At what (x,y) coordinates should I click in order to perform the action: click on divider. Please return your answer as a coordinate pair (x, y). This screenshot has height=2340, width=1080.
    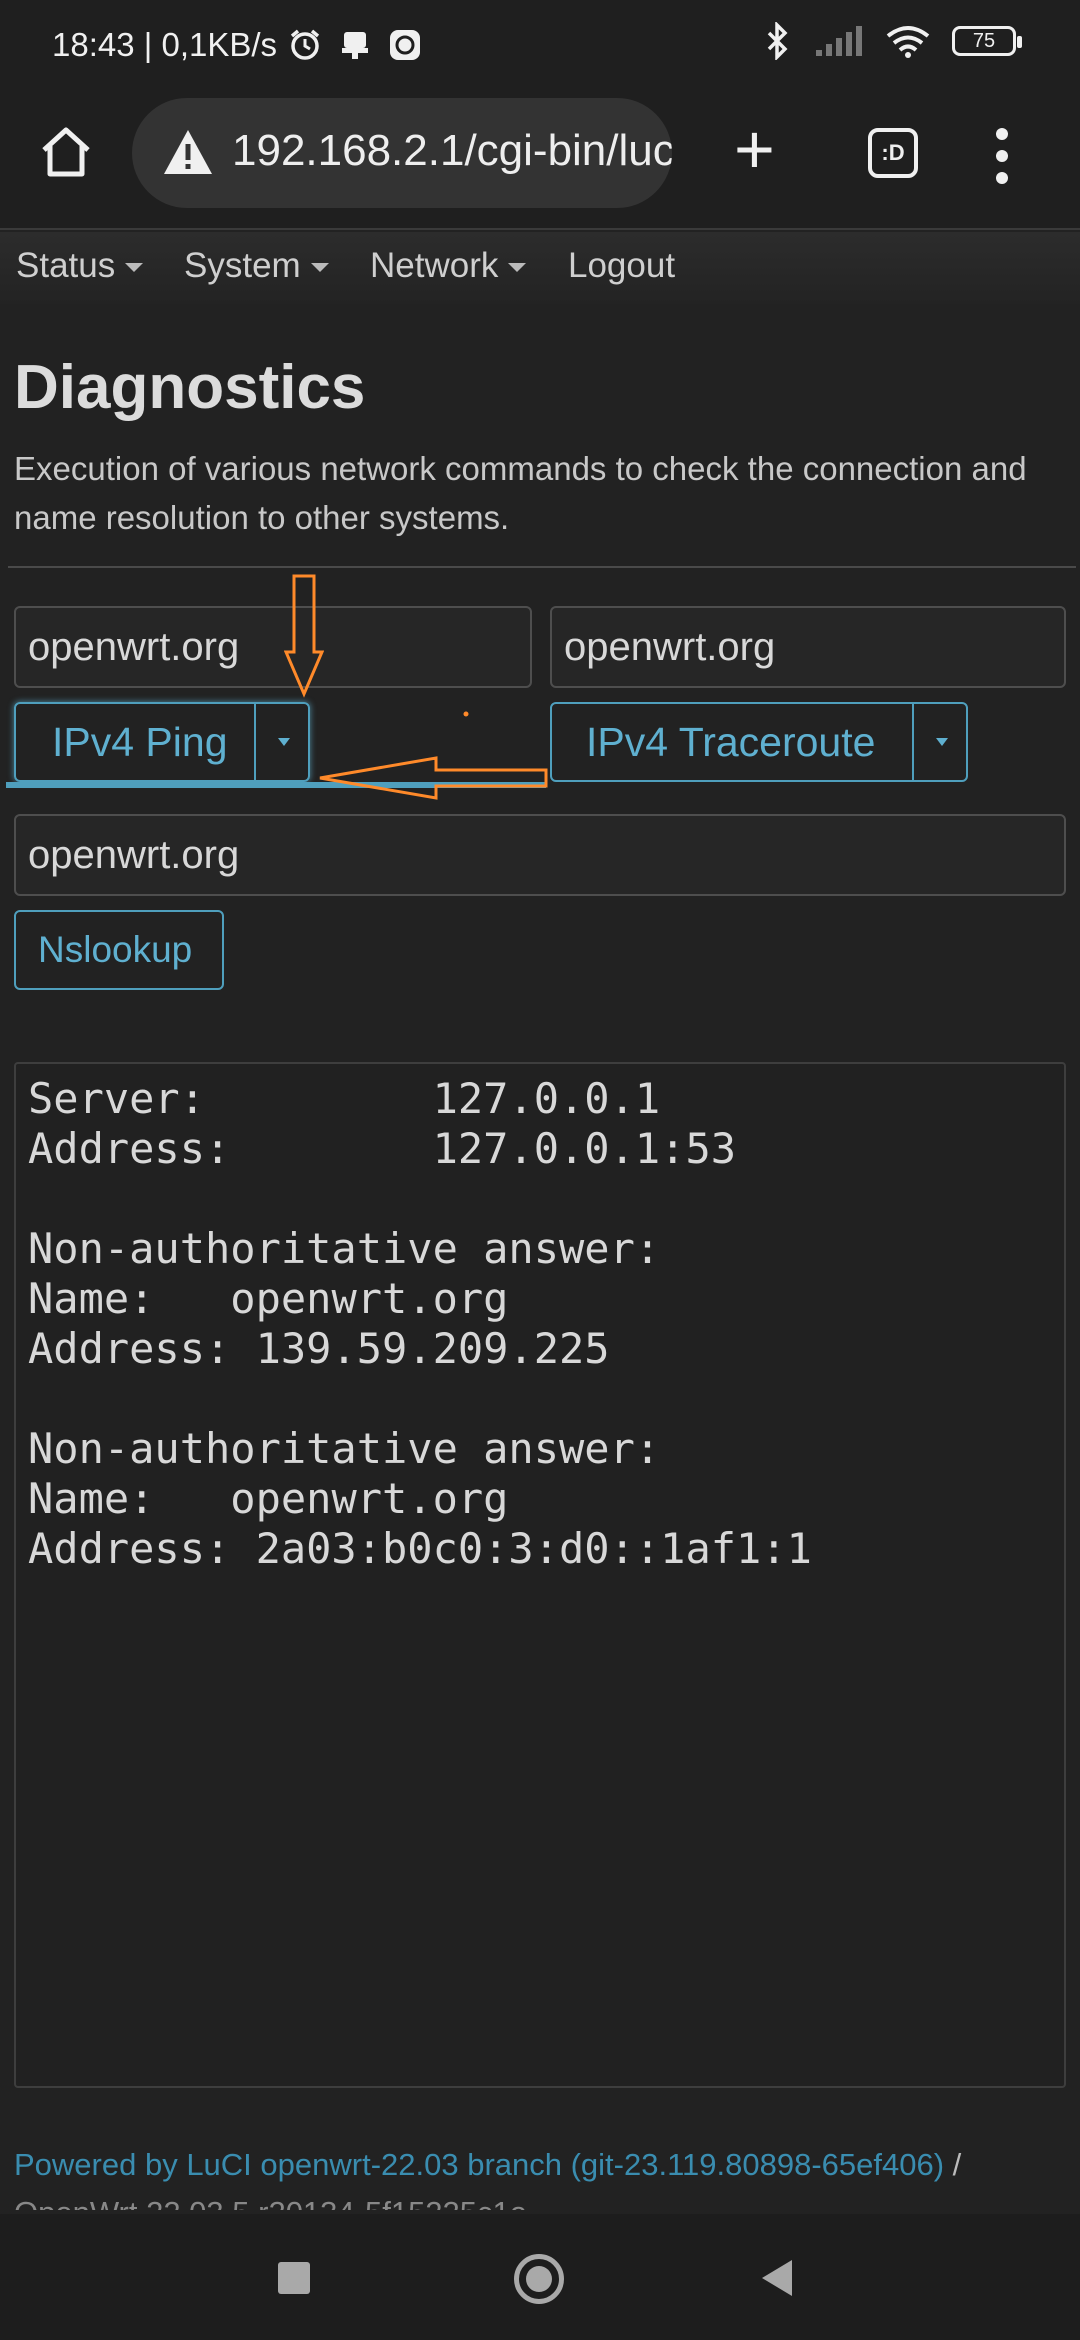
    Looking at the image, I should click on (542, 567).